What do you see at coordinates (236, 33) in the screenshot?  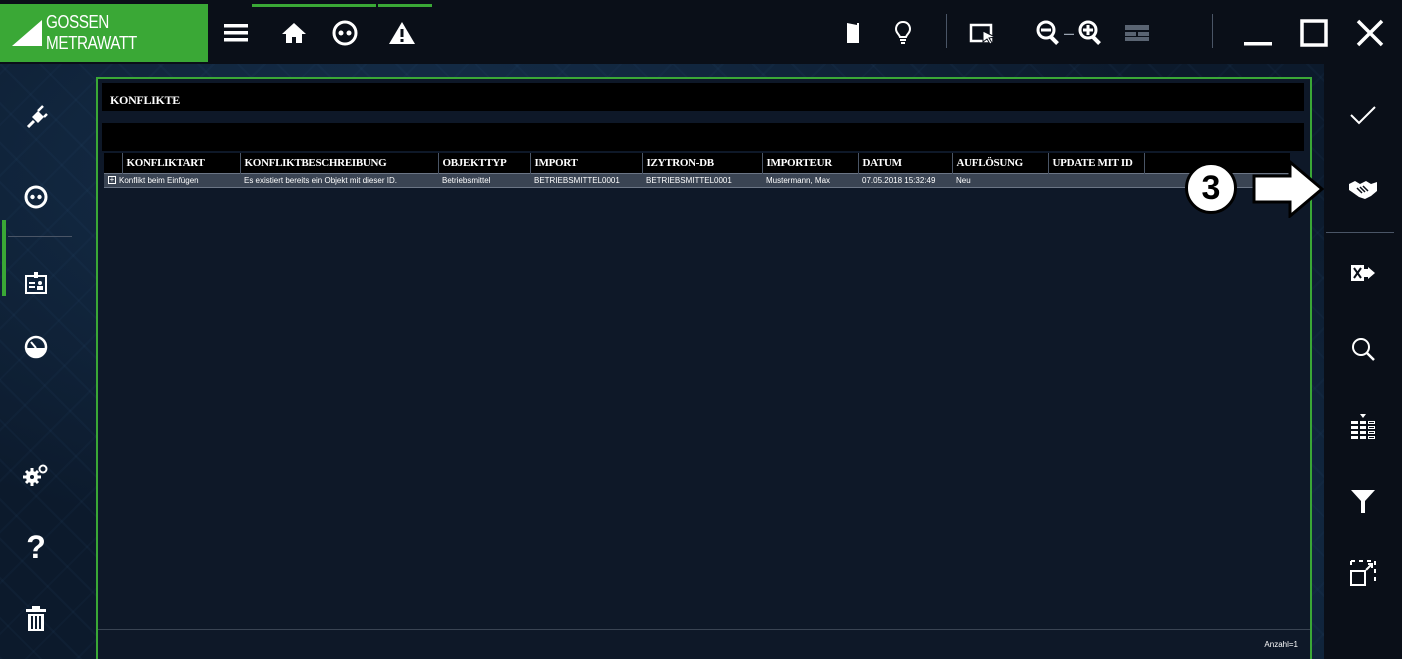 I see `menu-icon` at bounding box center [236, 33].